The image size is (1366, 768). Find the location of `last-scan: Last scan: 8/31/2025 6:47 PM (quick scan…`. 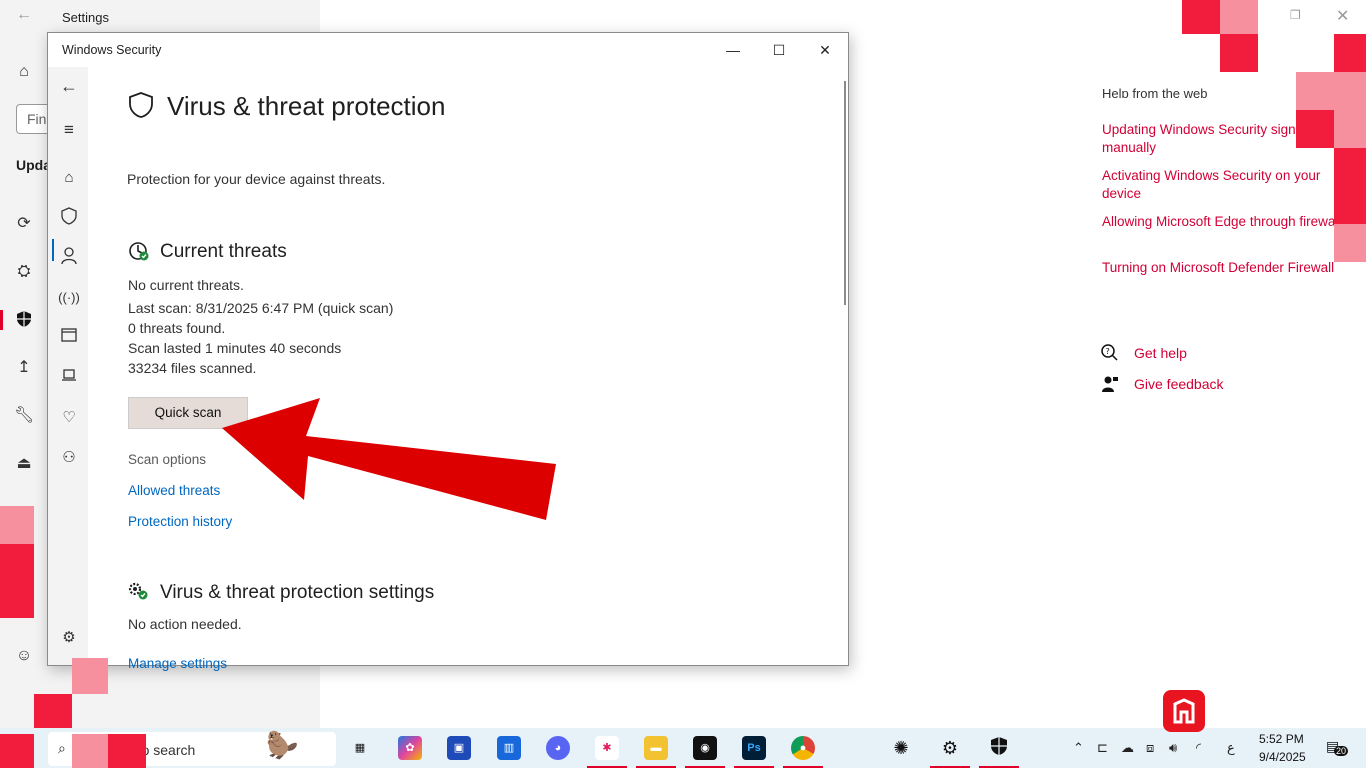

last-scan: Last scan: 8/31/2025 6:47 PM (quick scan… is located at coordinates (261, 308).